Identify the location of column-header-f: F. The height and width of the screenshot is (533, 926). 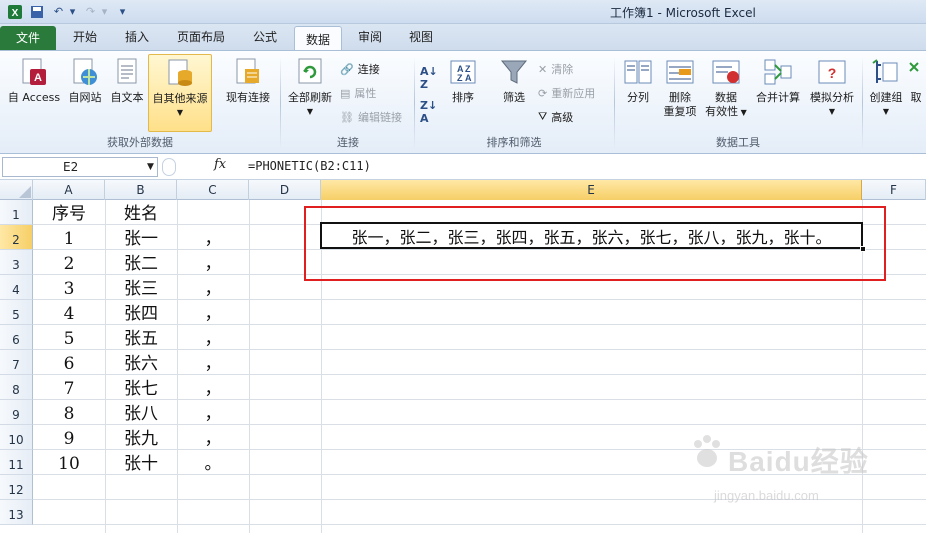
(894, 190).